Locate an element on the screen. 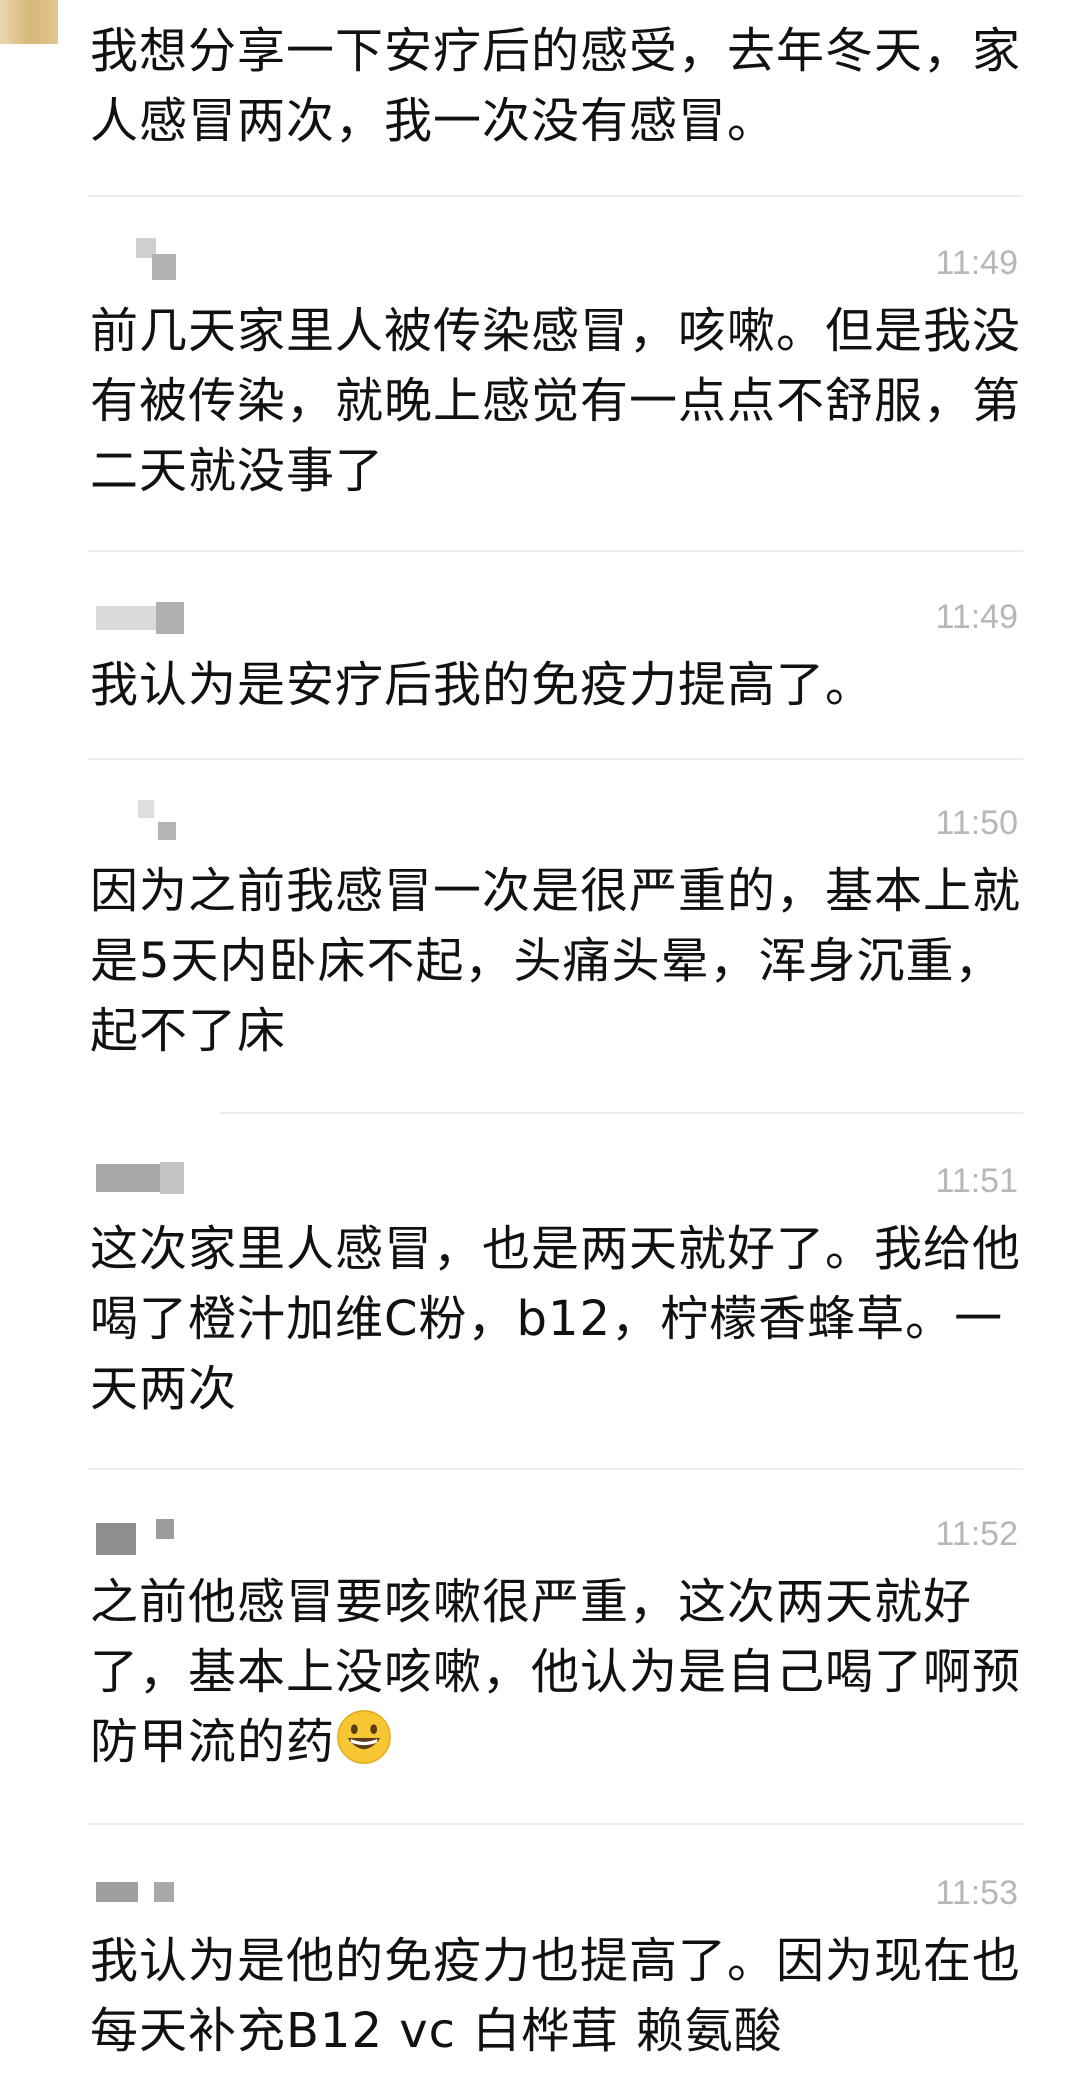 The width and height of the screenshot is (1065, 2078). message-text: 我想分享一下安疗后的感受，去年冬天，家人感冒两次，我一次没有感冒。 is located at coordinates (556, 86).